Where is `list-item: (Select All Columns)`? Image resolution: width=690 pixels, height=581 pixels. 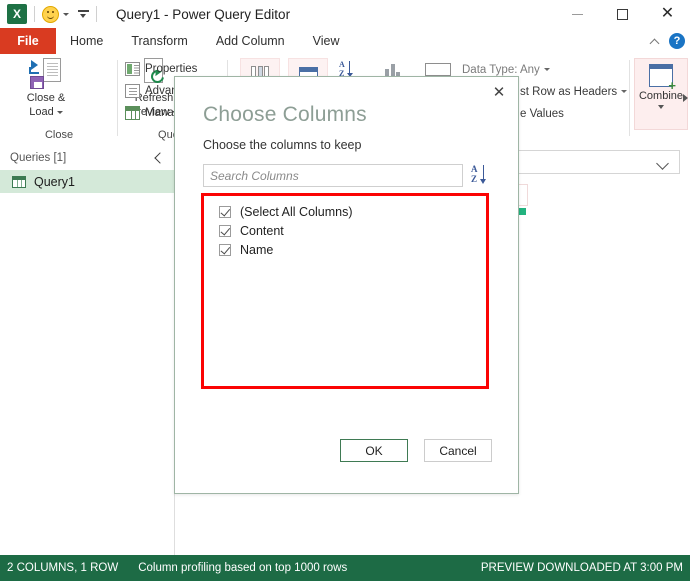 list-item: (Select All Columns) is located at coordinates (346, 211).